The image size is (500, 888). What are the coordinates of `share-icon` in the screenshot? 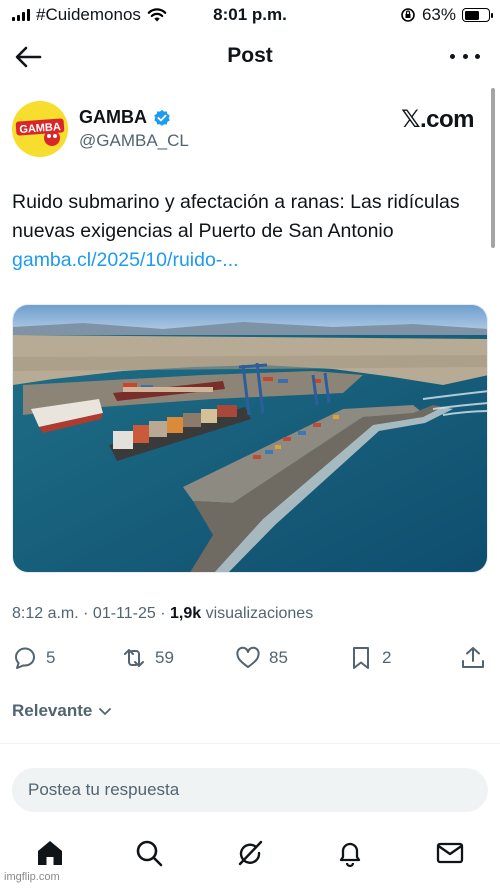 It's located at (473, 657).